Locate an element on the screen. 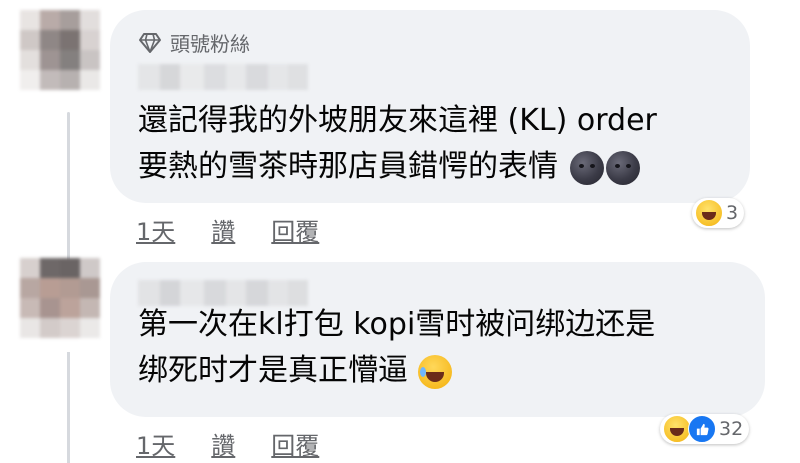 Image resolution: width=800 pixels, height=463 pixels. reaction-summary: 3 is located at coordinates (718, 213).